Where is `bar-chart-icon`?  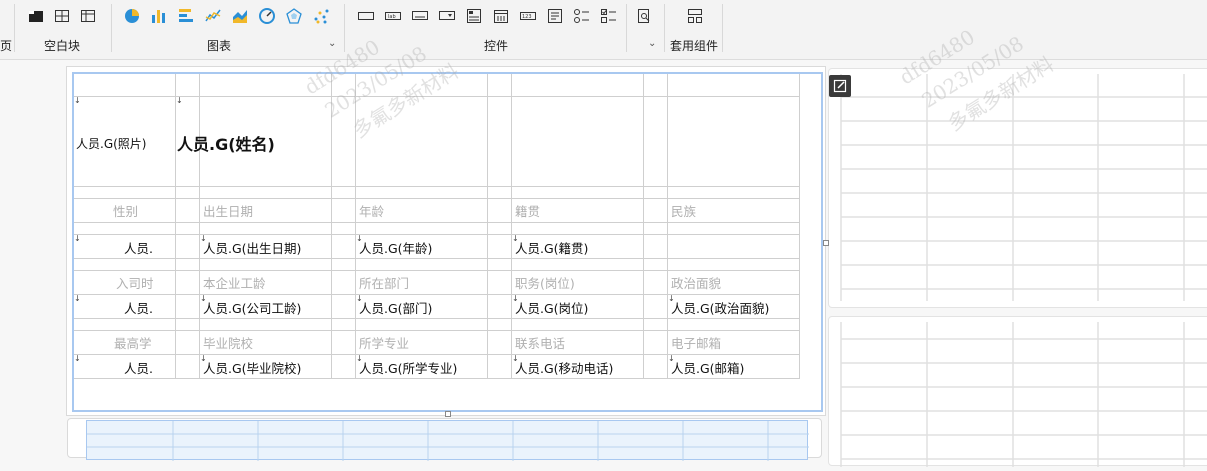 bar-chart-icon is located at coordinates (159, 16).